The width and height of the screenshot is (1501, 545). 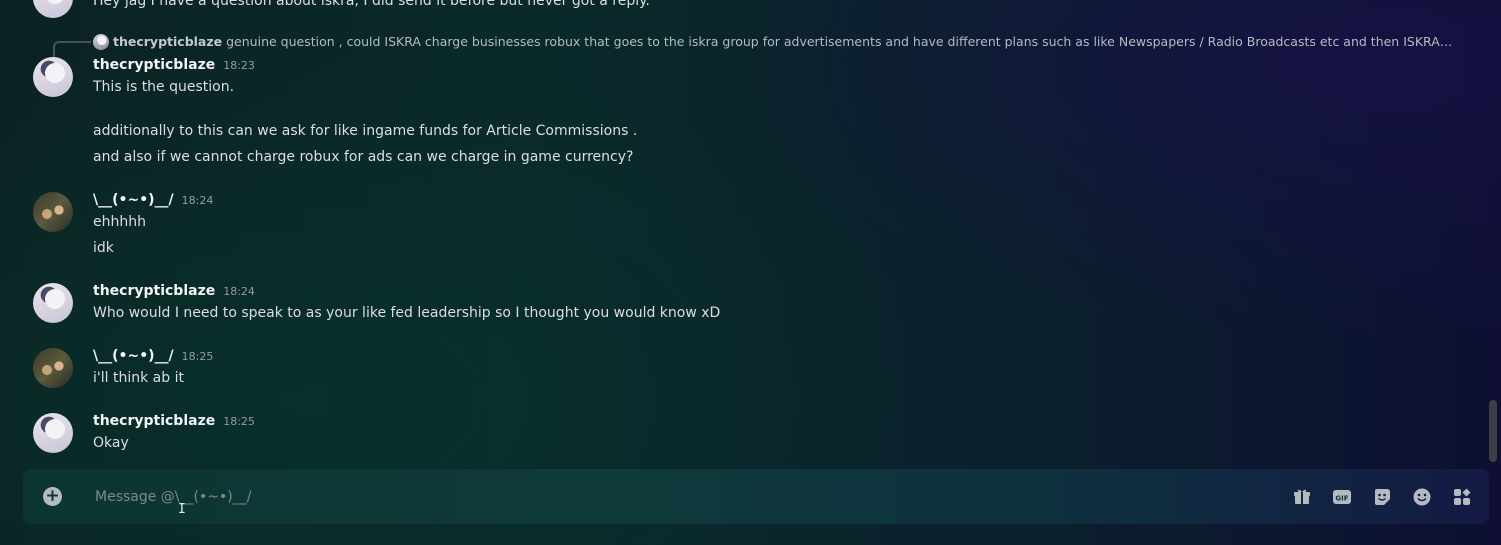 I want to click on message-text: idk, so click(x=103, y=248).